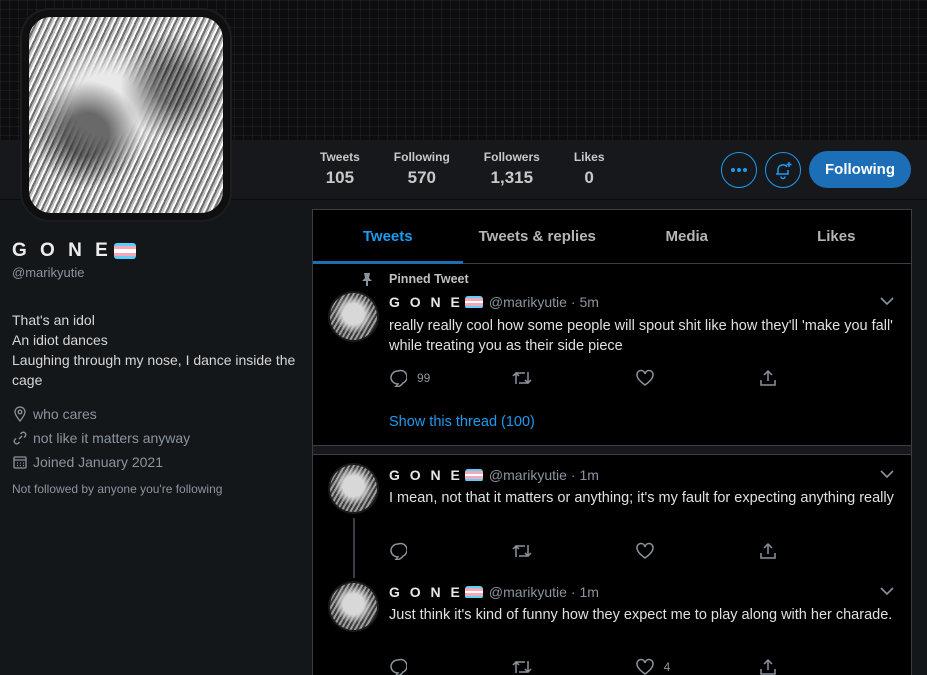 This screenshot has height=675, width=927. What do you see at coordinates (660, 666) in the screenshot?
I see `like-button: 4` at bounding box center [660, 666].